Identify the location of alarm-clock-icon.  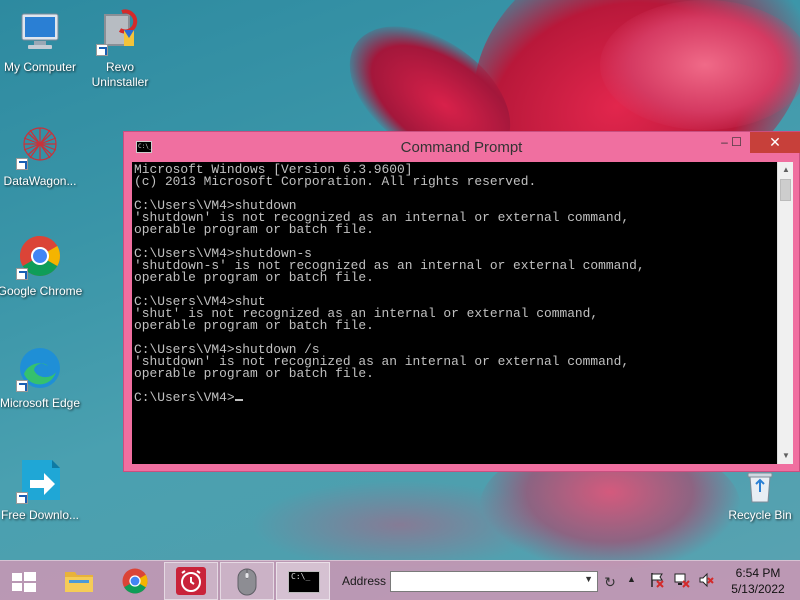
(191, 581).